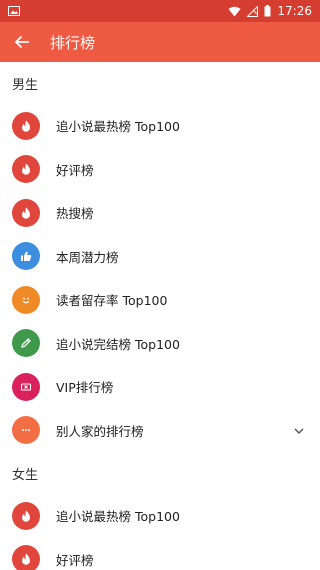 This screenshot has height=570, width=320. I want to click on smiley-icon, so click(26, 299).